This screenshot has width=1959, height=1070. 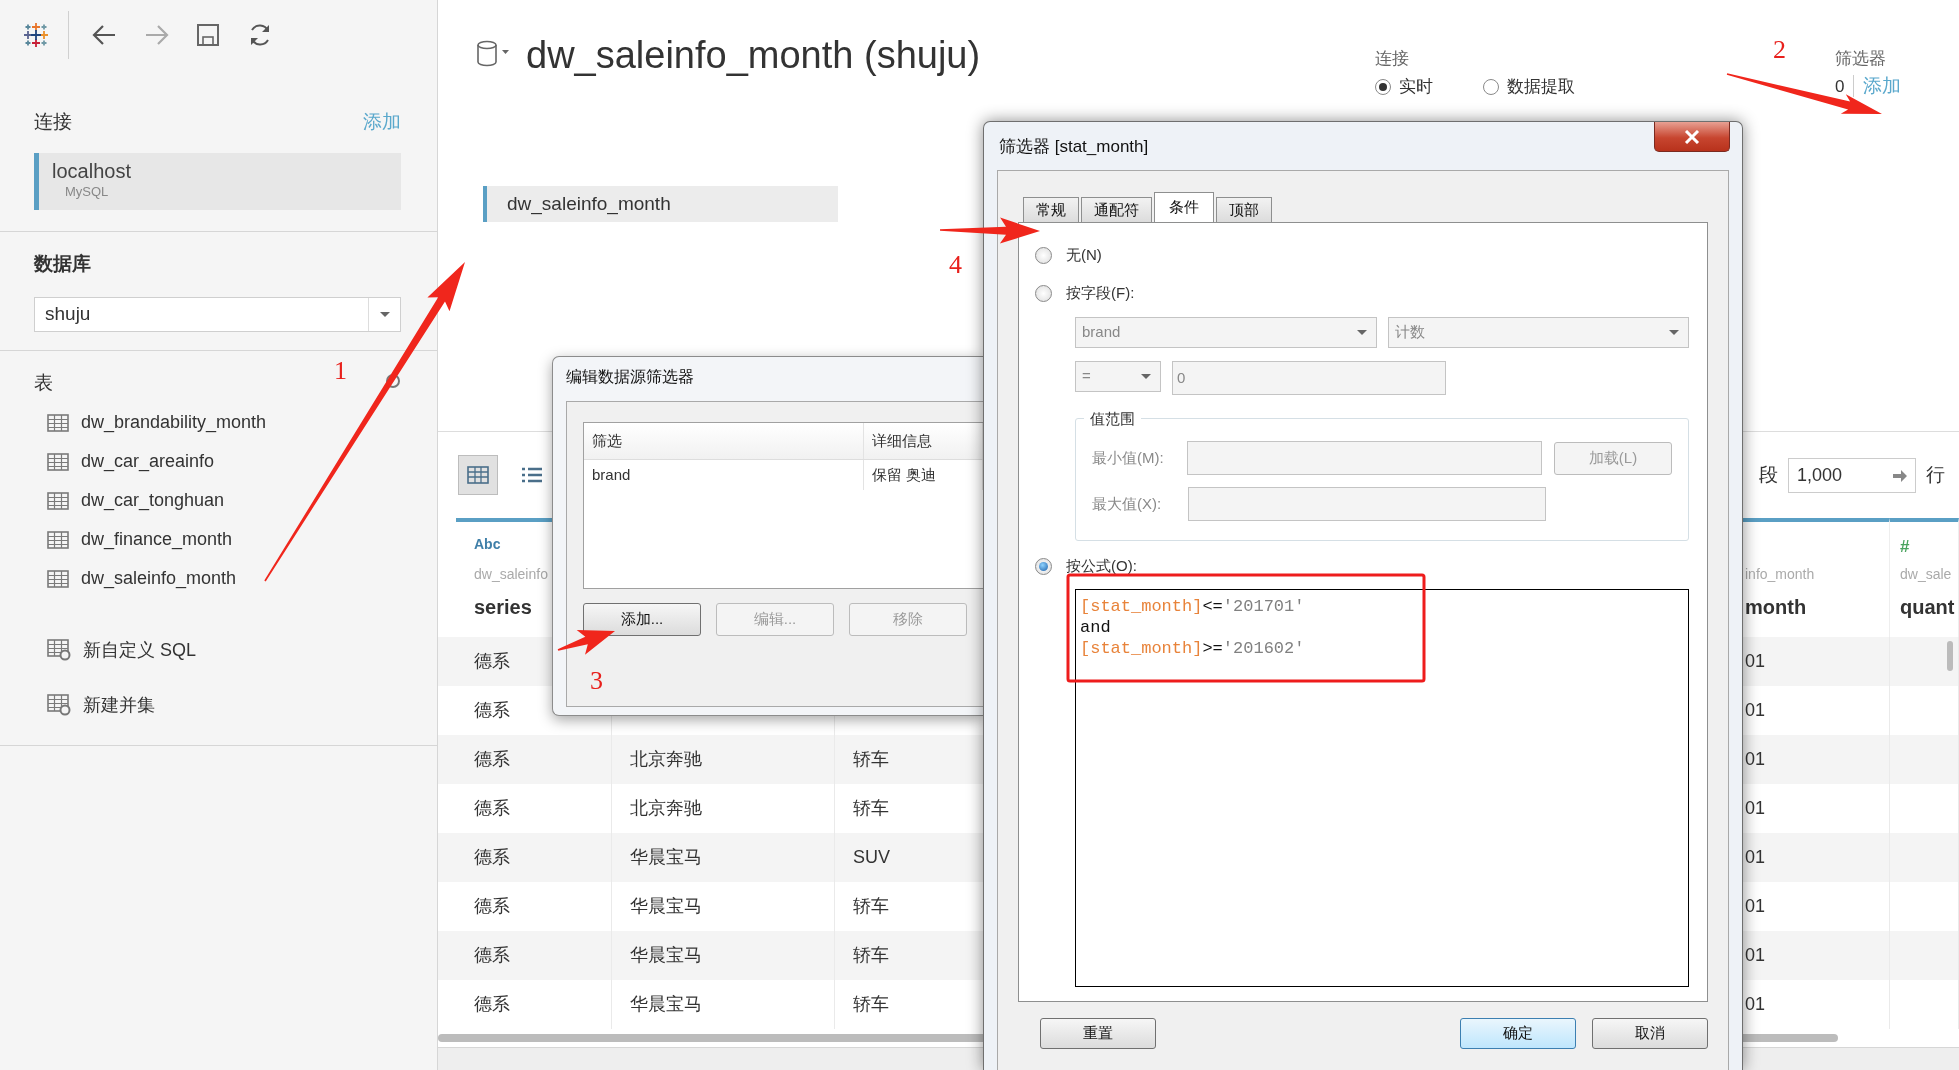 I want to click on list-cell: brand, so click(x=724, y=475).